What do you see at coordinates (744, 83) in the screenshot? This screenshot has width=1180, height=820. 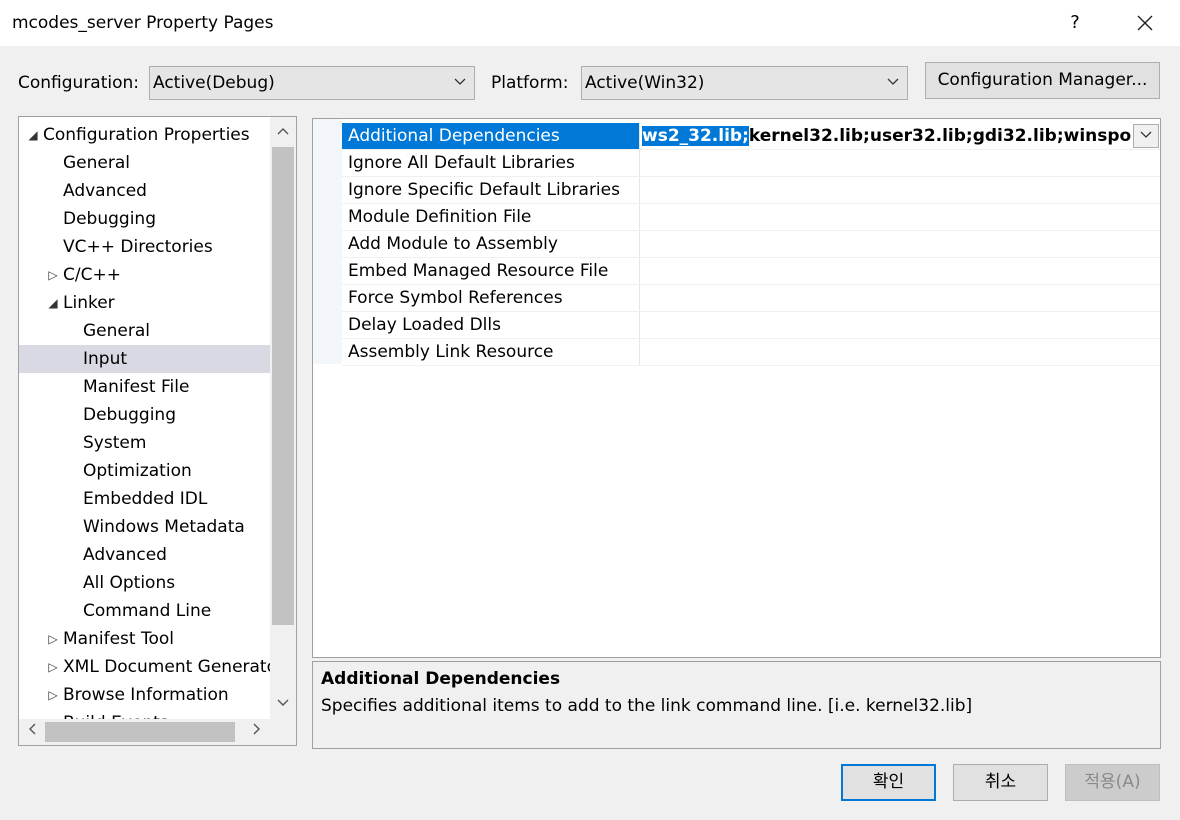 I see `platform-select: Active(Win32)` at bounding box center [744, 83].